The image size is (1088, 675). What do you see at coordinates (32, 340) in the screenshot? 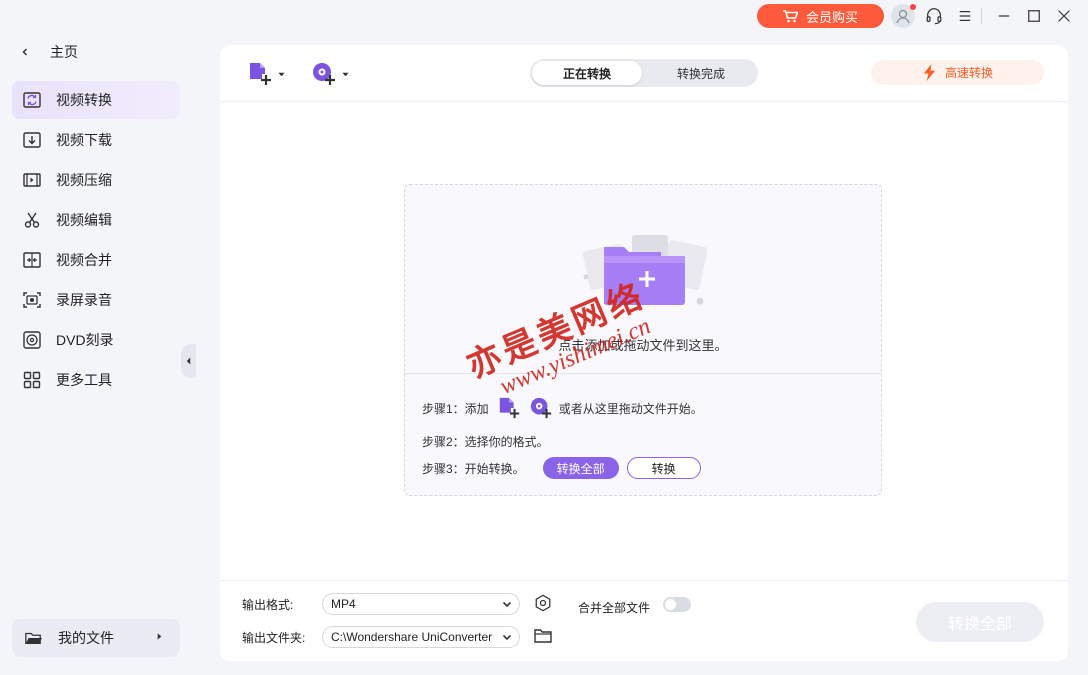
I see `dvd-icon` at bounding box center [32, 340].